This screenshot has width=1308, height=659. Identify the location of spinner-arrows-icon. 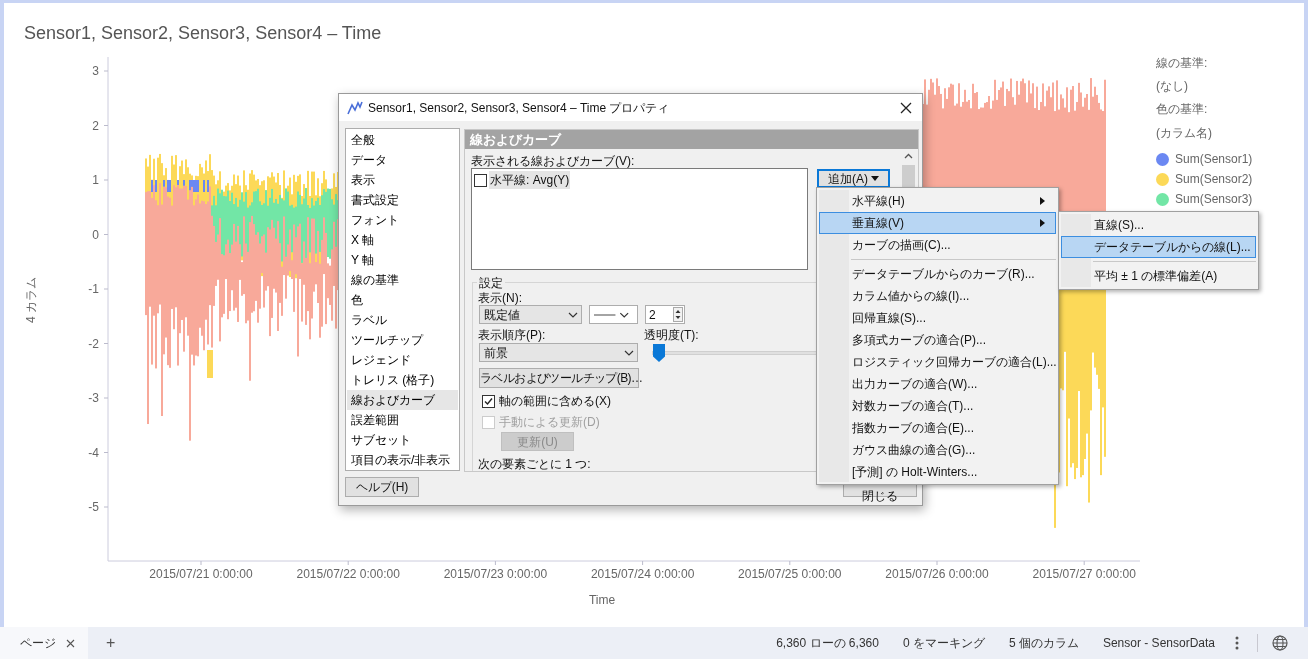
(678, 314).